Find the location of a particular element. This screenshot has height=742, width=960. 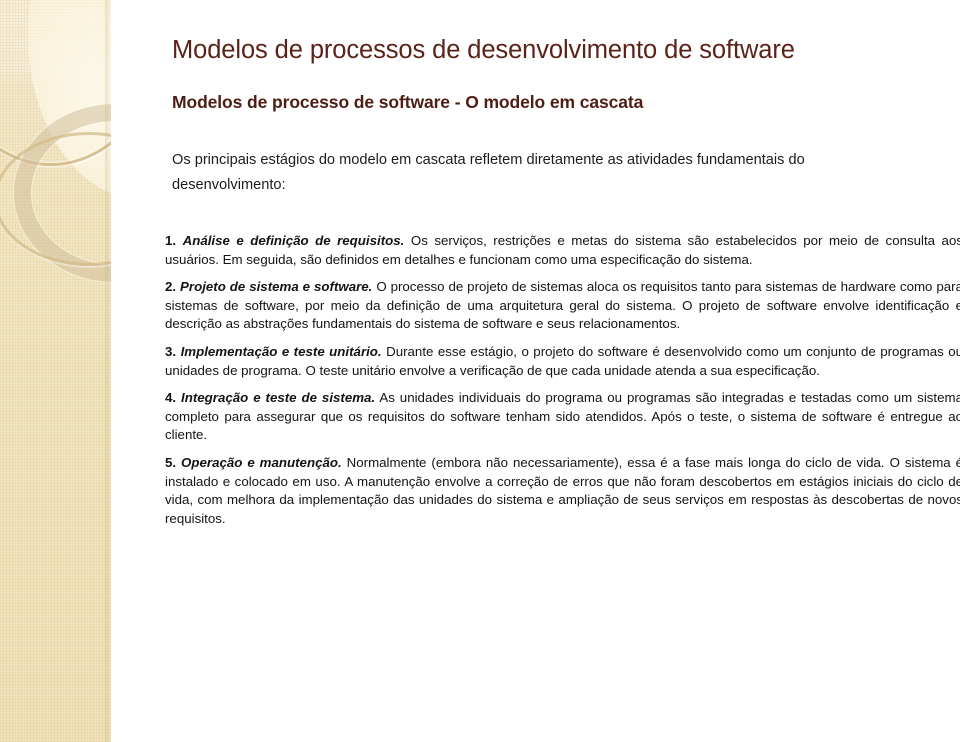

stage-lead: Análise e definição de requisitos. is located at coordinates (293, 240).